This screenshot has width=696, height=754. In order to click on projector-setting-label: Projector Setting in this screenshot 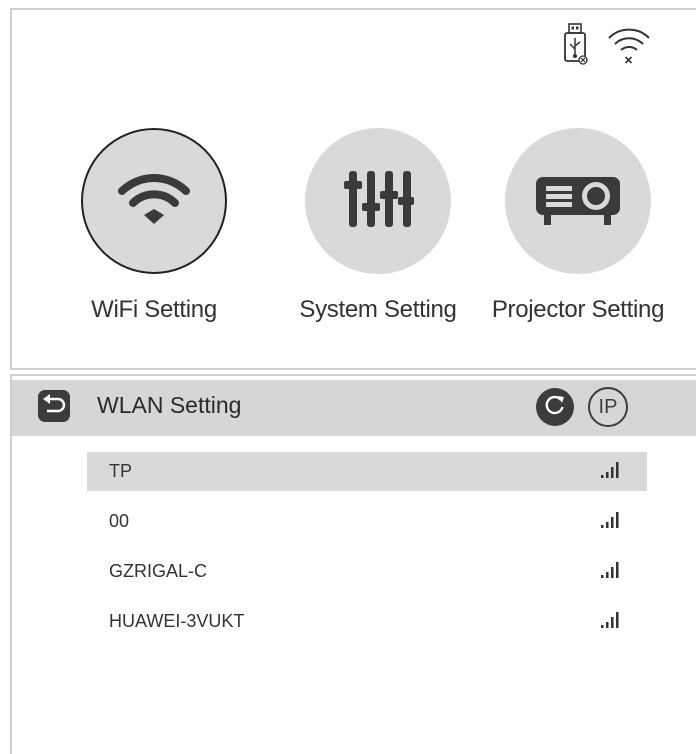, I will do `click(578, 309)`.